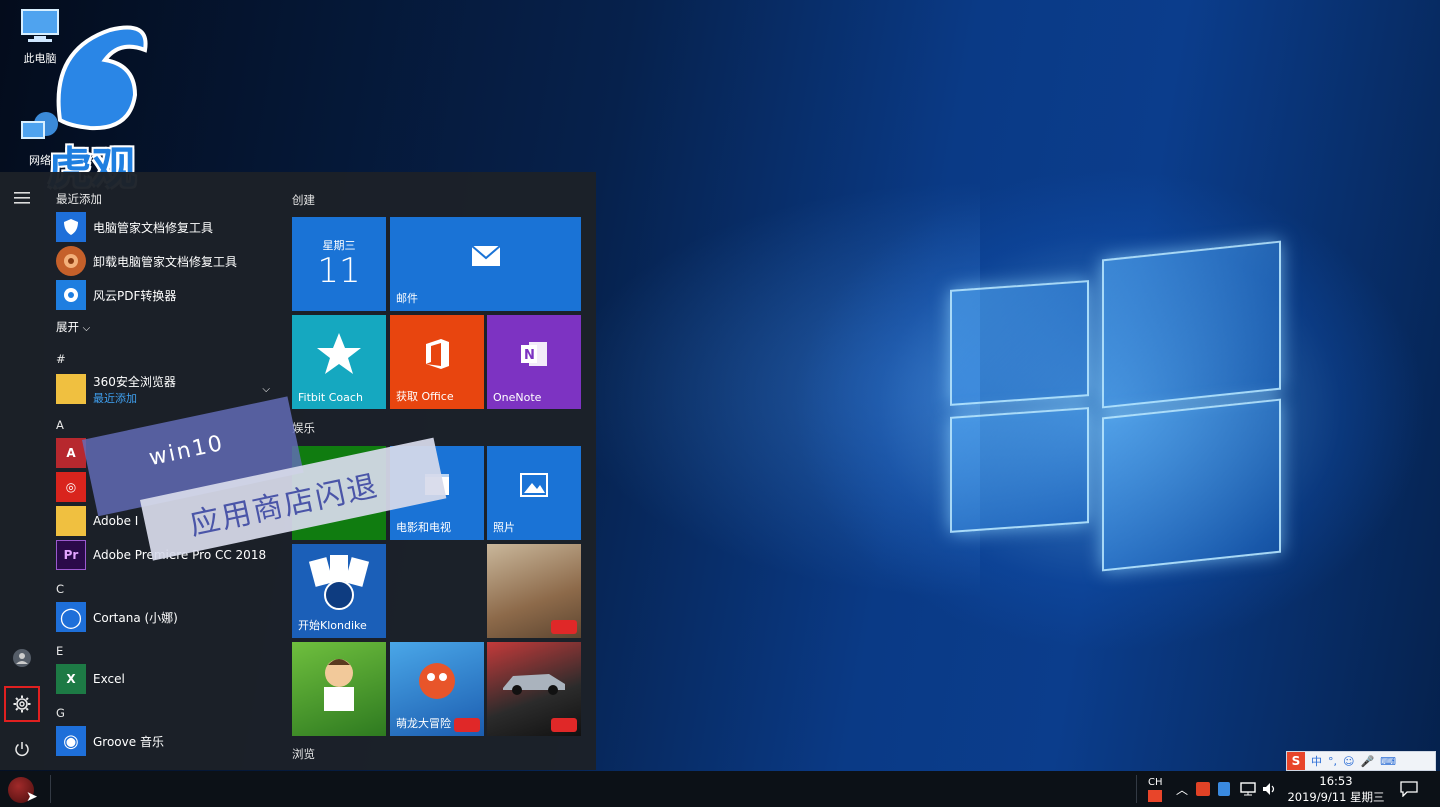 Image resolution: width=1440 pixels, height=807 pixels. What do you see at coordinates (437, 681) in the screenshot?
I see `dragon-icon` at bounding box center [437, 681].